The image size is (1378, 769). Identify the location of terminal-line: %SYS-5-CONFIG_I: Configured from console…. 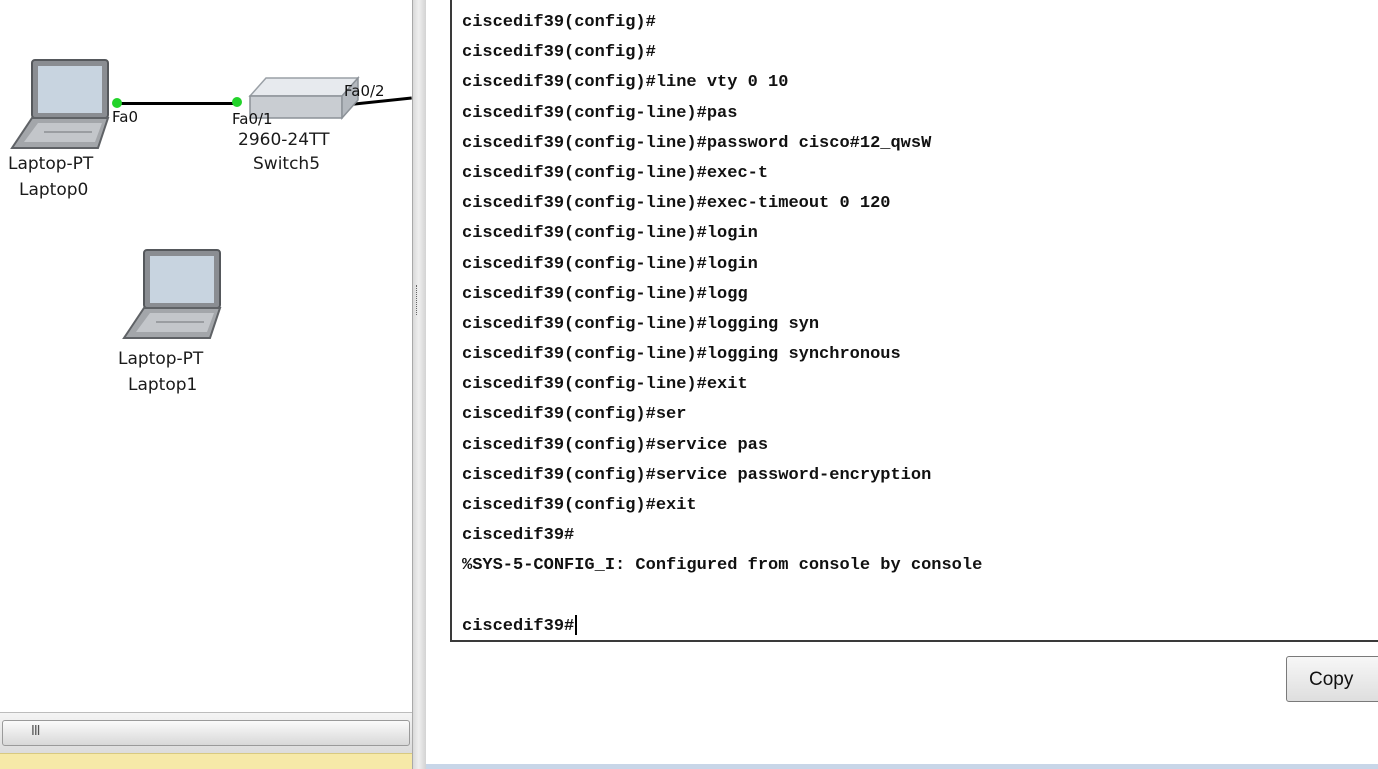
(722, 566).